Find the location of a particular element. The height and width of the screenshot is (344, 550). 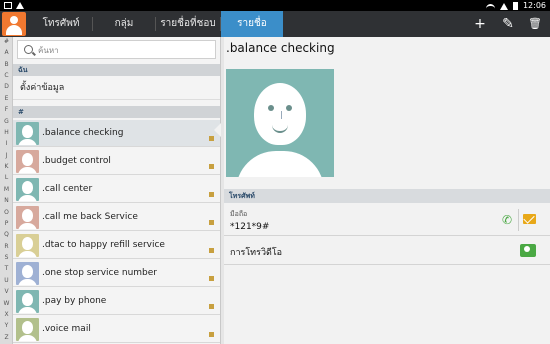

contact-row: .one stop service number is located at coordinates (116, 273).